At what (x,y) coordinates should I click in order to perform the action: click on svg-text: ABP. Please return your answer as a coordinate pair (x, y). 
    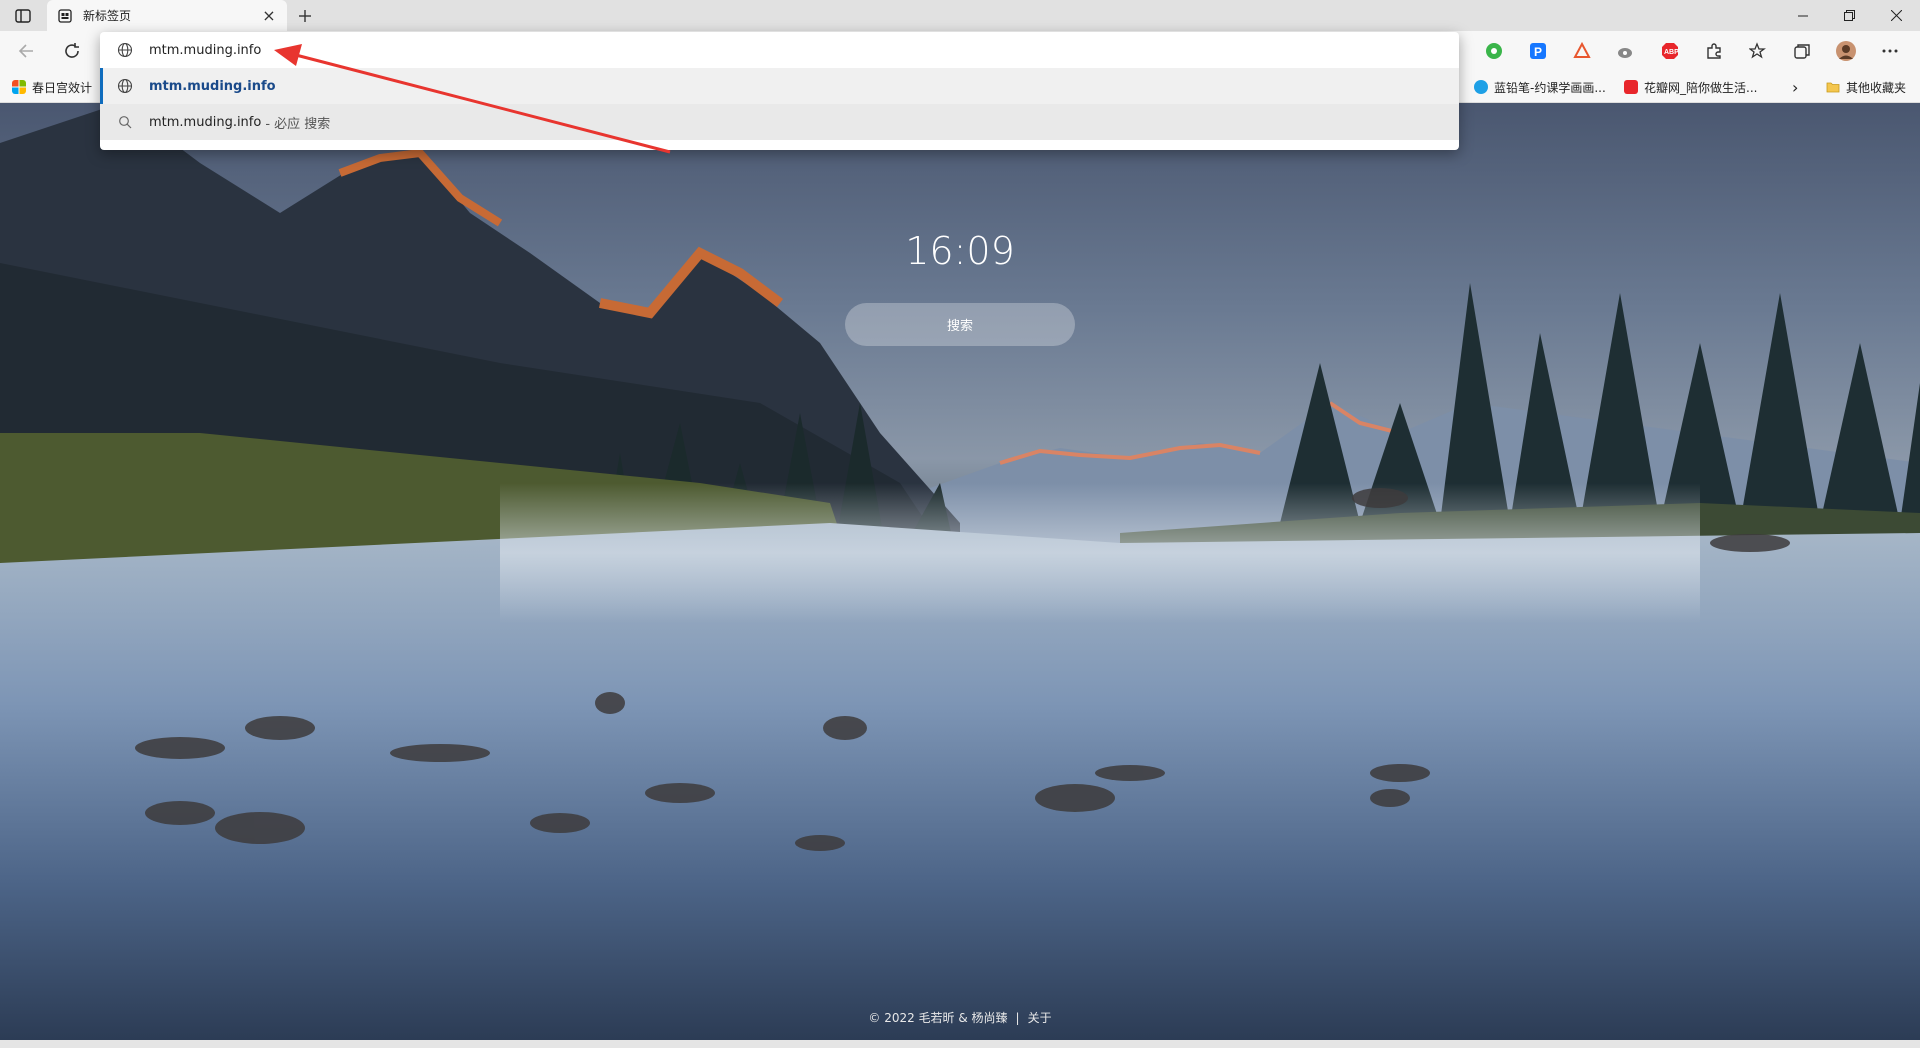
    Looking at the image, I should click on (1671, 52).